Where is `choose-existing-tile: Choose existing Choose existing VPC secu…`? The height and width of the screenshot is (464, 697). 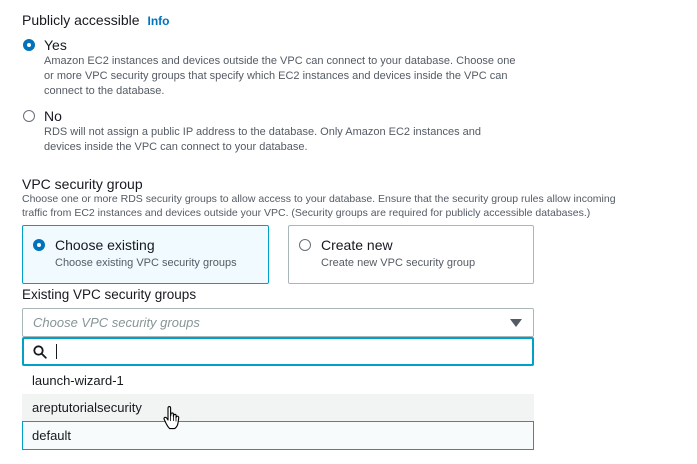
choose-existing-tile: Choose existing Choose existing VPC secu… is located at coordinates (145, 254).